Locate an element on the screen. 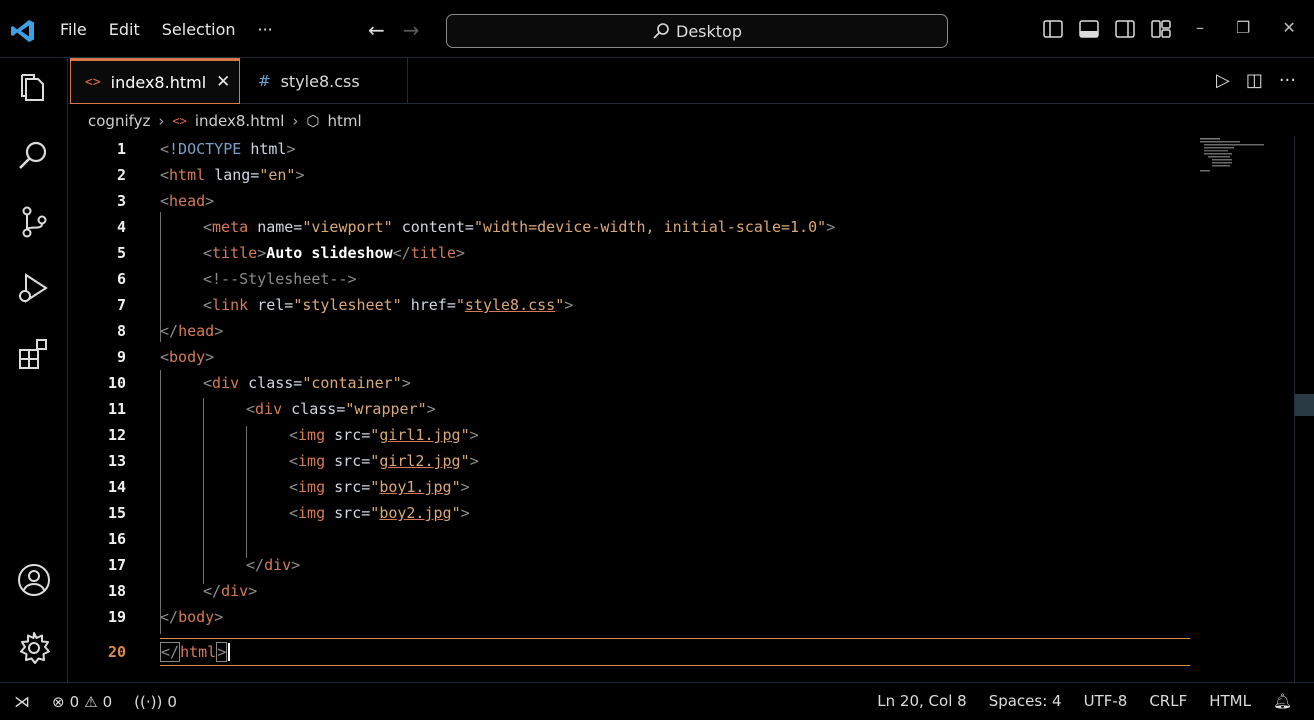 This screenshot has width=1314, height=720. code-line: 19 </body> is located at coordinates (629, 617).